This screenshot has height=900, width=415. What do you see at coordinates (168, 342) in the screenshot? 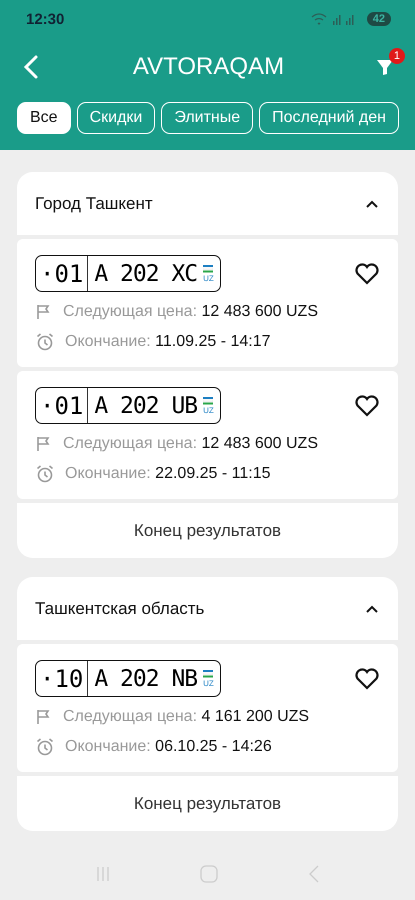
I see `end-time: Окончание: 11.09.25 - 14:17` at bounding box center [168, 342].